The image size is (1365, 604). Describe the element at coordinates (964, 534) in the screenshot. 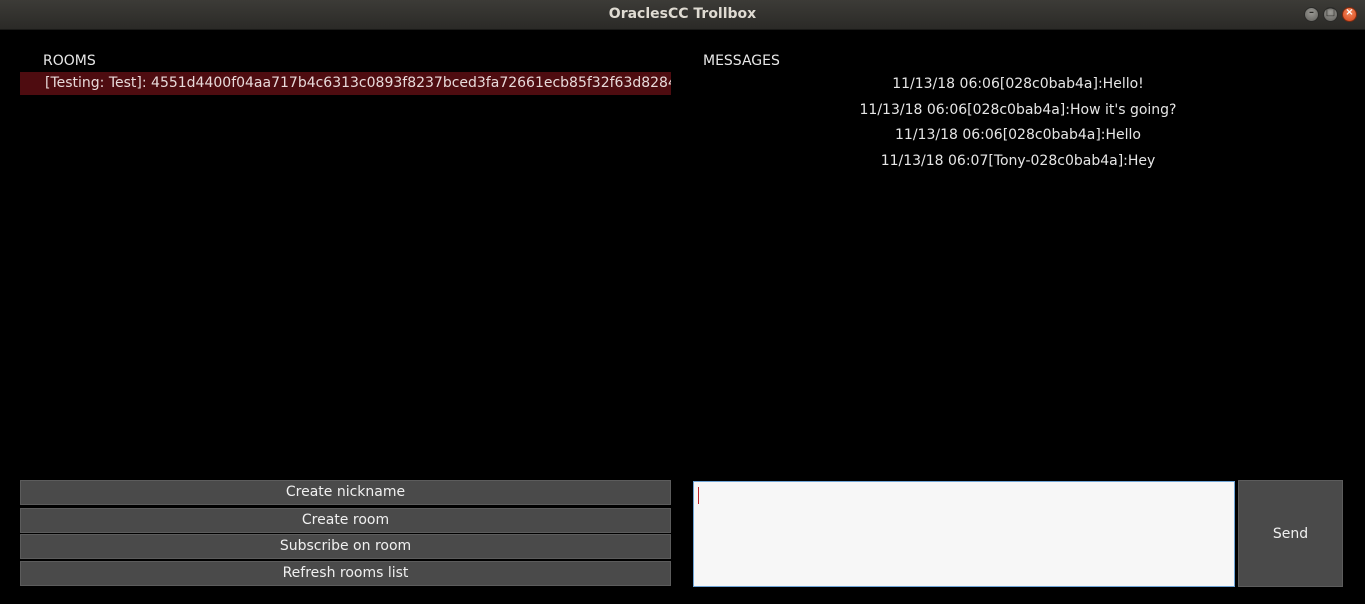

I see `message-input` at that location.